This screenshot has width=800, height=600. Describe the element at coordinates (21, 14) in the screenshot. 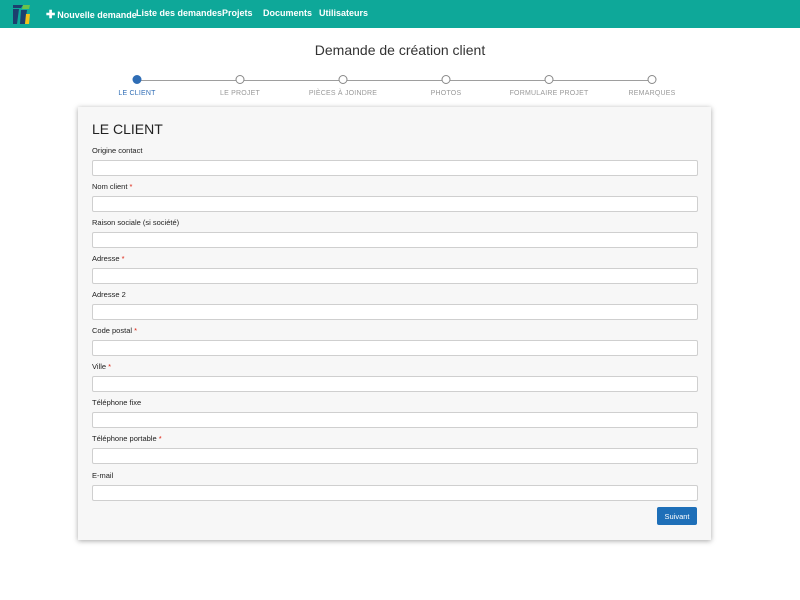

I see `app-logo-icon` at that location.